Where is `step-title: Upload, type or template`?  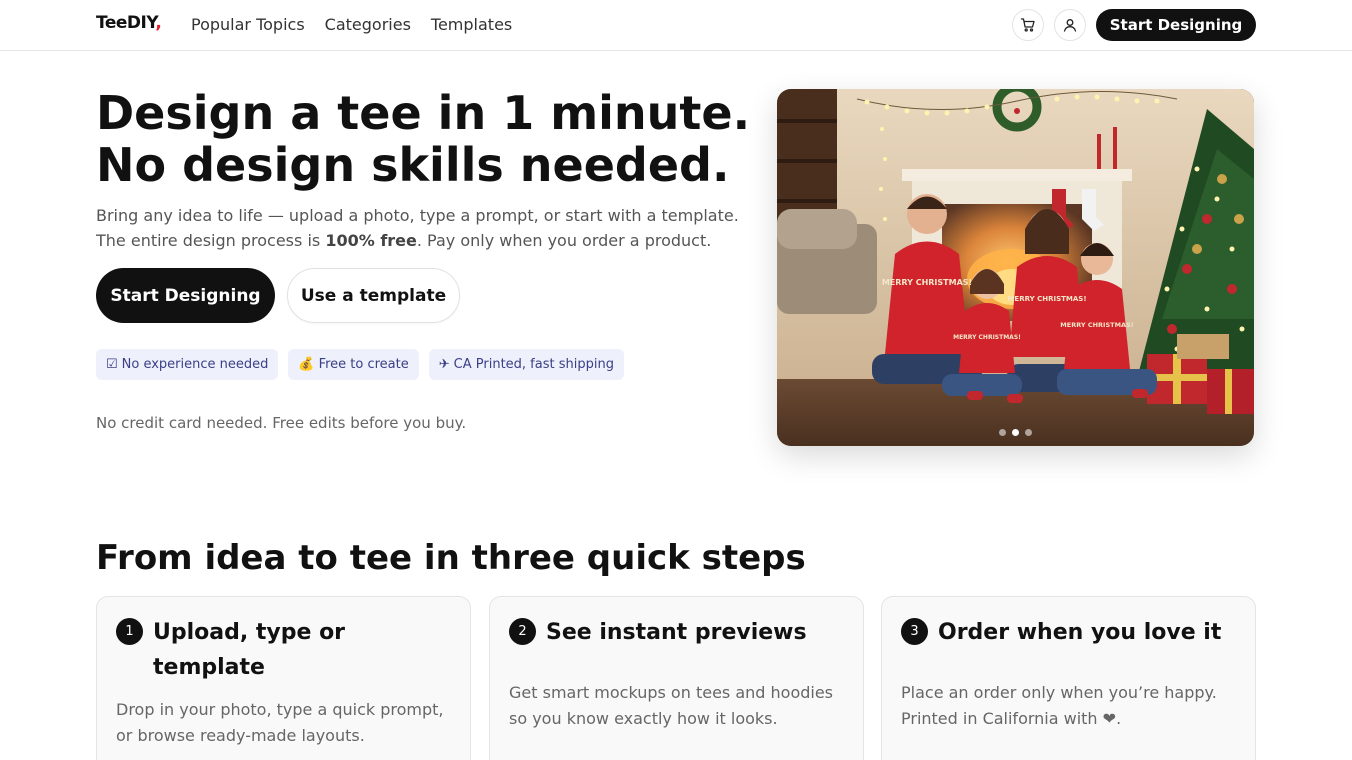 step-title: Upload, type or template is located at coordinates (249, 650).